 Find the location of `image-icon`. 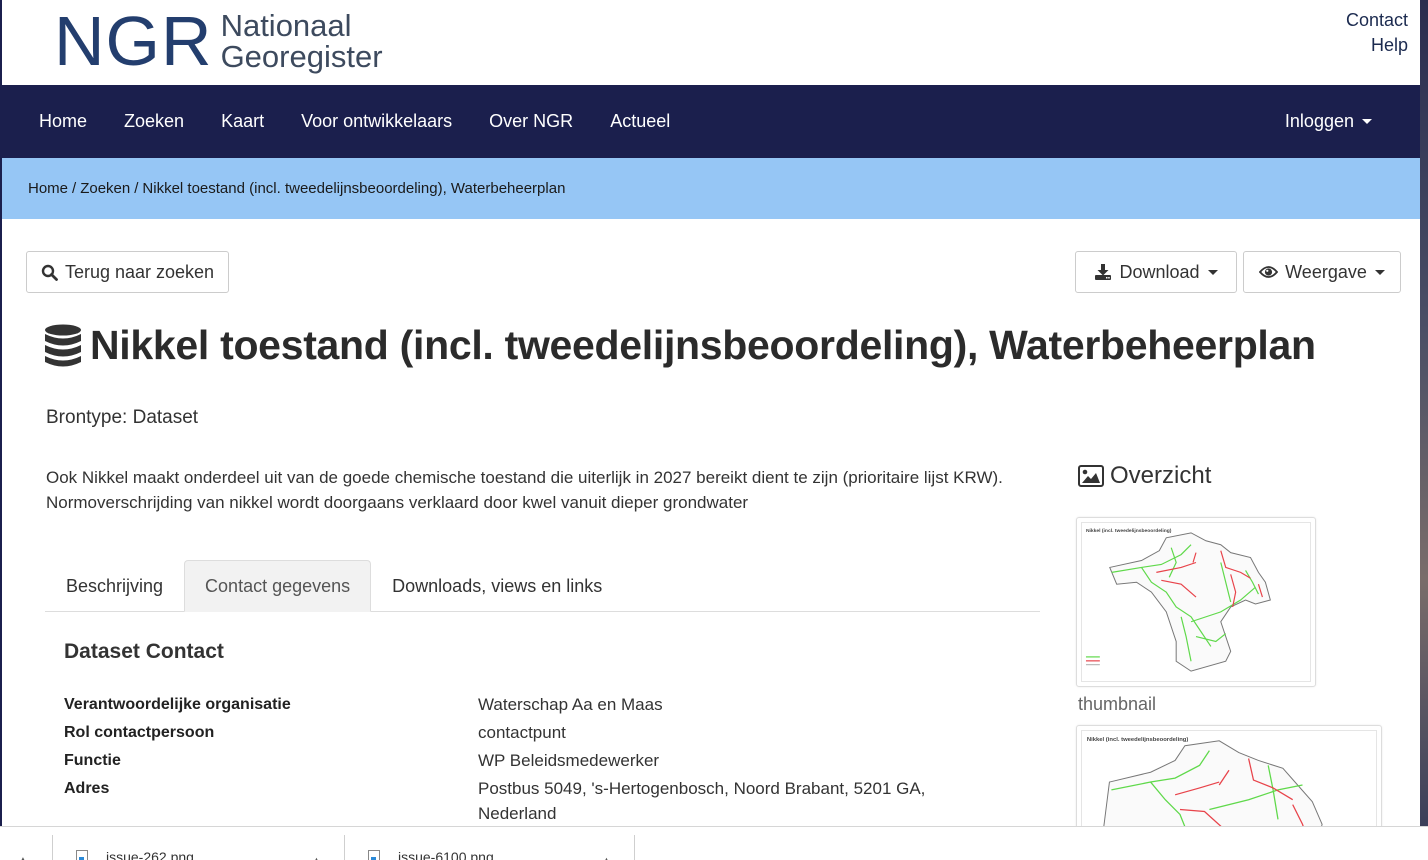

image-icon is located at coordinates (1091, 476).